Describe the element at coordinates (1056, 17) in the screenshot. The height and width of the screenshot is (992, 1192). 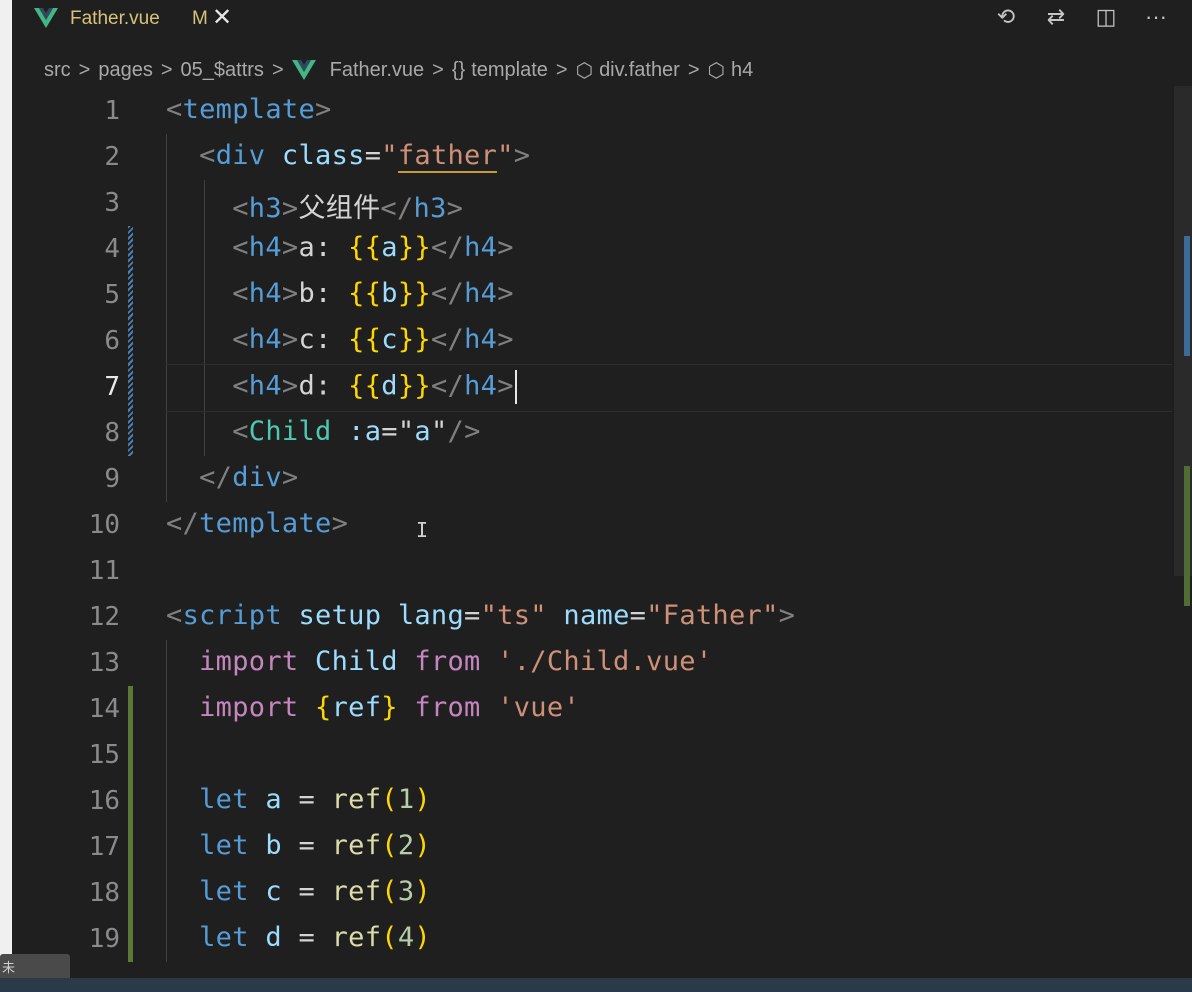
I see `open-changes-icon: ⇄` at that location.